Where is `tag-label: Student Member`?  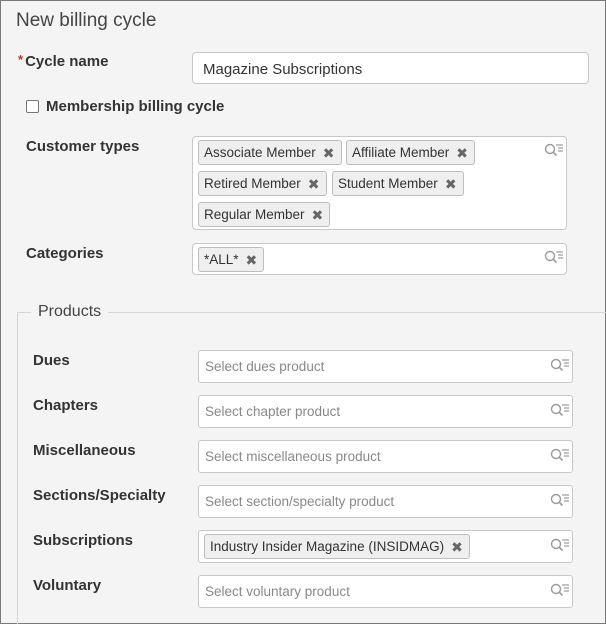 tag-label: Student Member is located at coordinates (388, 183).